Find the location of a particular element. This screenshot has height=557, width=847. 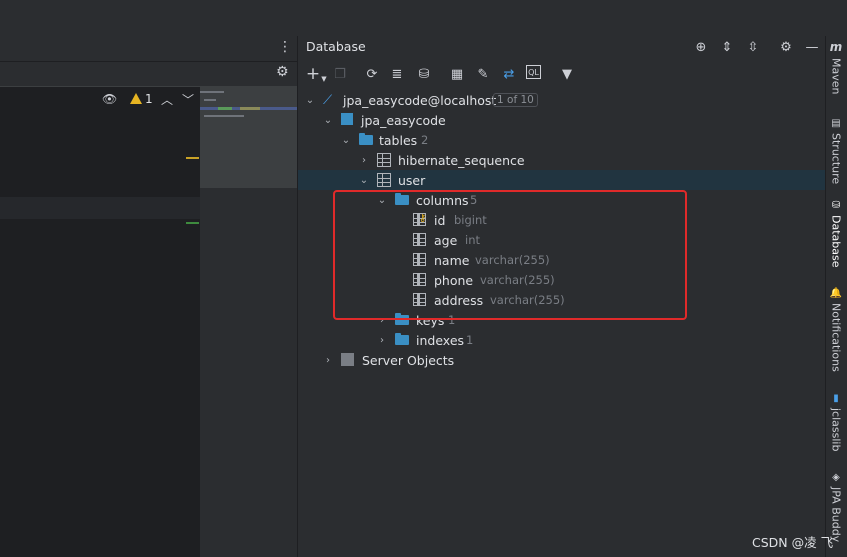

schema-settings-icon: ≣ is located at coordinates (397, 74).